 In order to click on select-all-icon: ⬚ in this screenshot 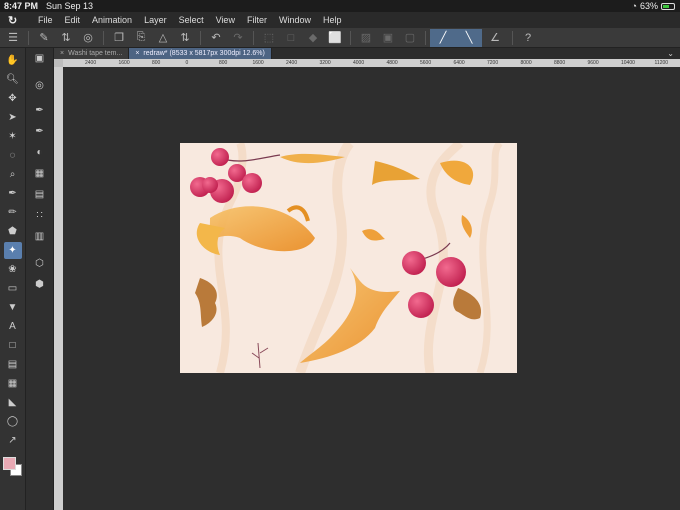, I will do `click(269, 38)`.